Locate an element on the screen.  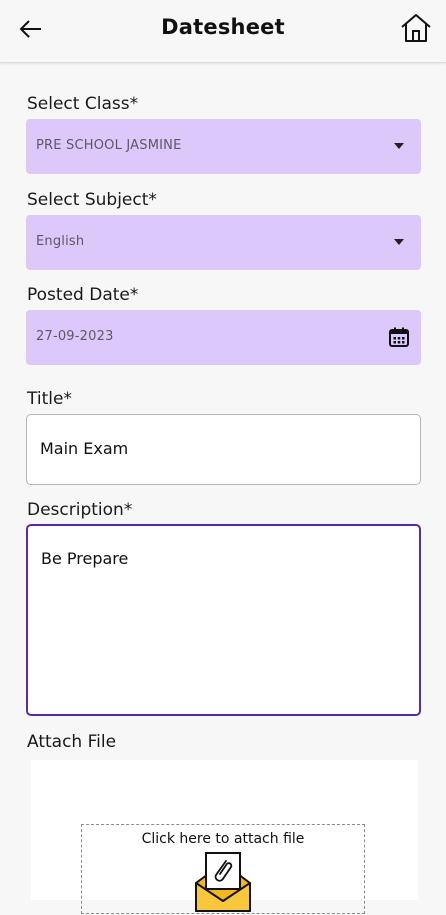
attach-file-prompt: Click here to attach file is located at coordinates (223, 839).